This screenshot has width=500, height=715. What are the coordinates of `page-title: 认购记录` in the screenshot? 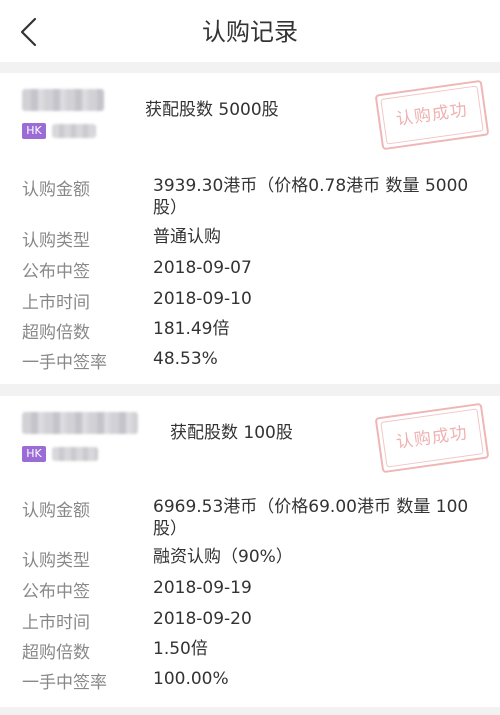 It's located at (250, 32).